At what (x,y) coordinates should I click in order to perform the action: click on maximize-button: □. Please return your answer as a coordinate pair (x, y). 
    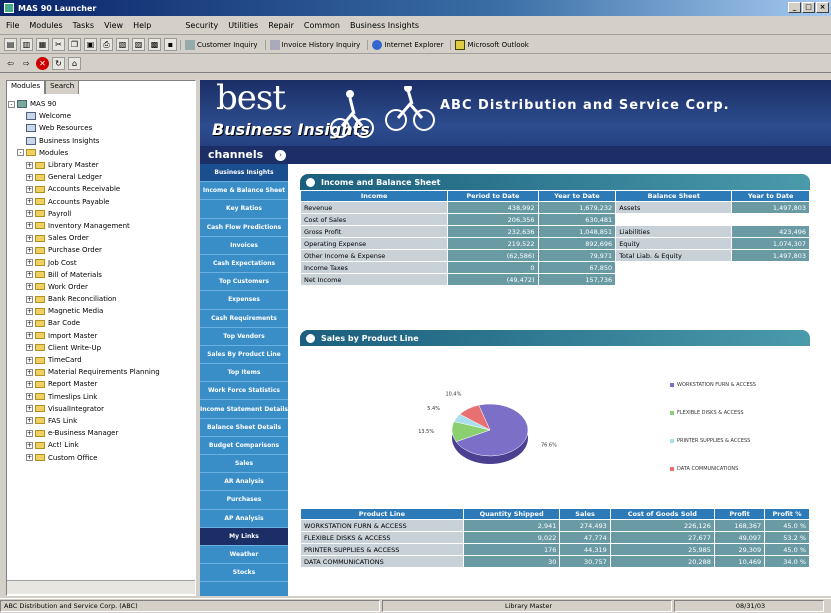
    Looking at the image, I should click on (808, 7).